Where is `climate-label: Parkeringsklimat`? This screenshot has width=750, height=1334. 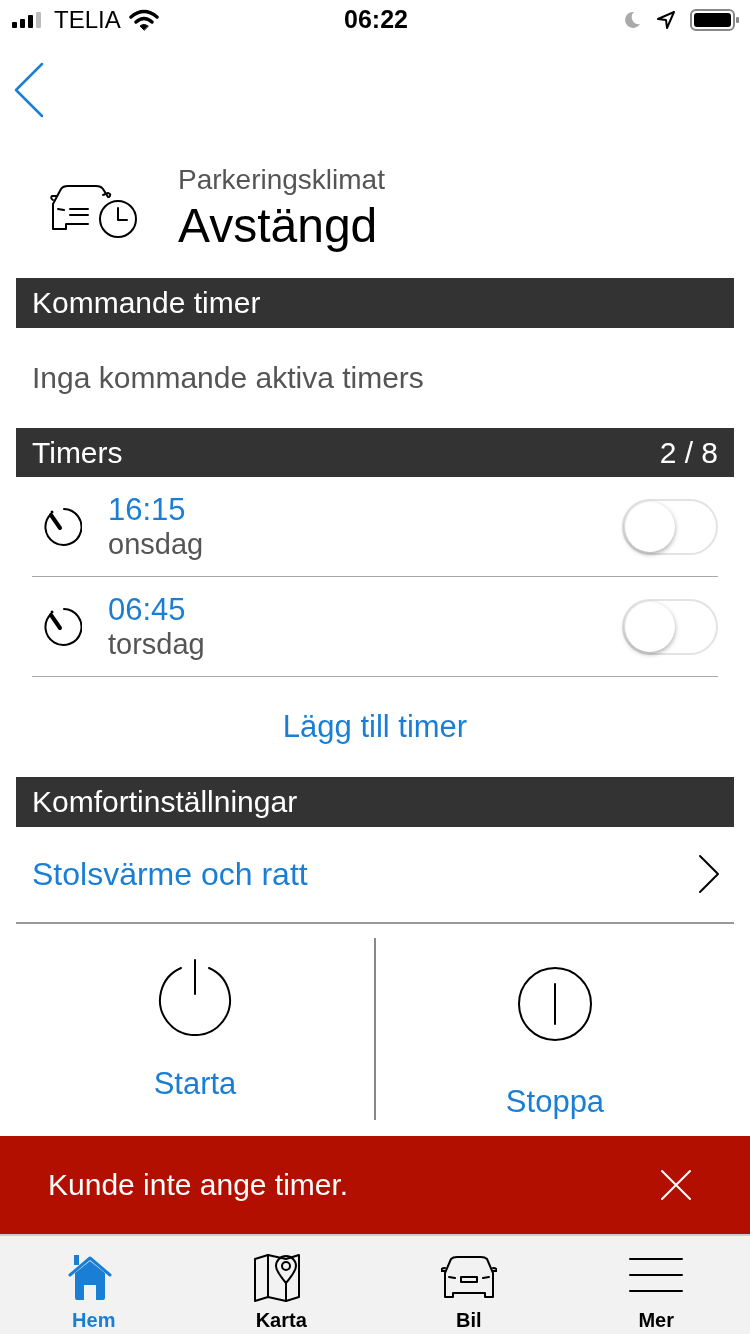
climate-label: Parkeringsklimat is located at coordinates (281, 180).